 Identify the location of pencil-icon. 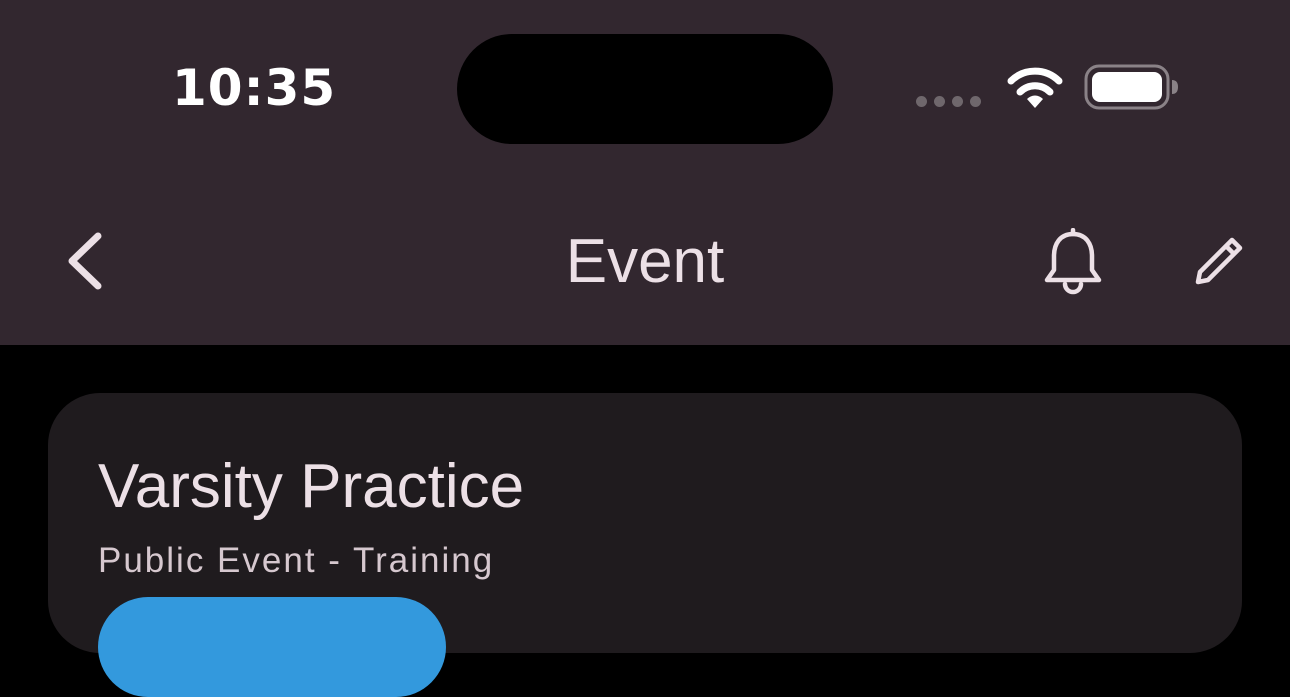
(1218, 262).